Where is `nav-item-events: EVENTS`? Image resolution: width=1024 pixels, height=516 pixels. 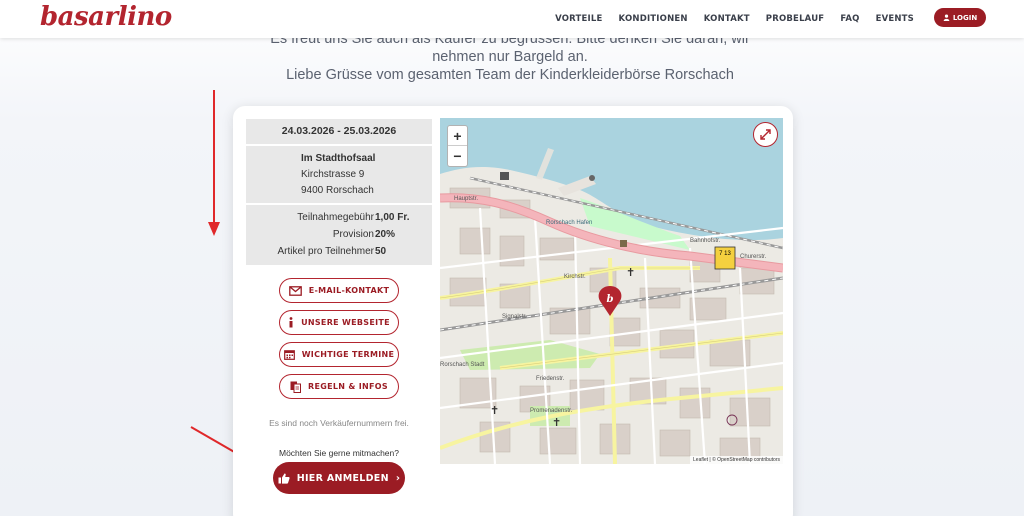 nav-item-events: EVENTS is located at coordinates (895, 19).